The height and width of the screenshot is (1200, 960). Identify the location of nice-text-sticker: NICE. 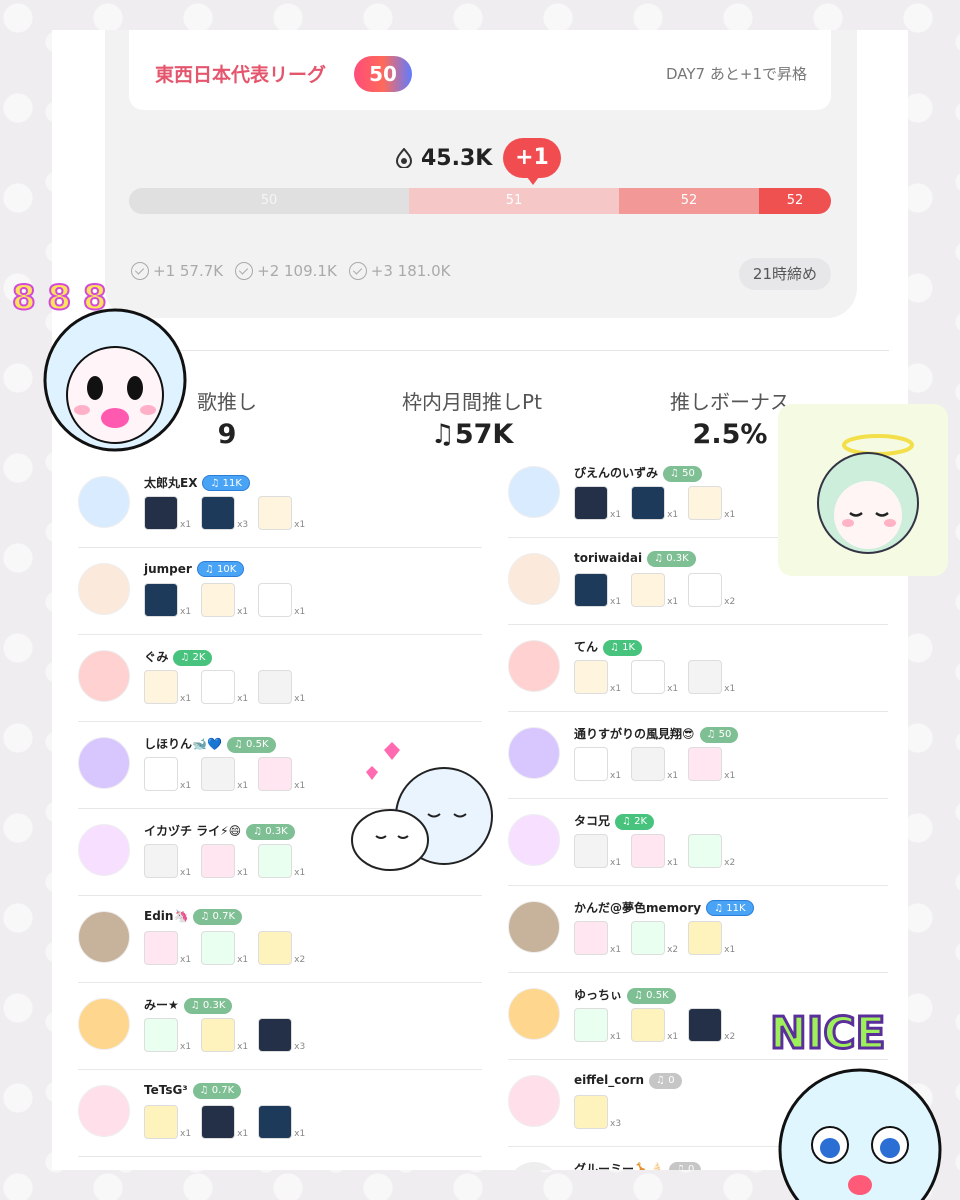
(828, 1034).